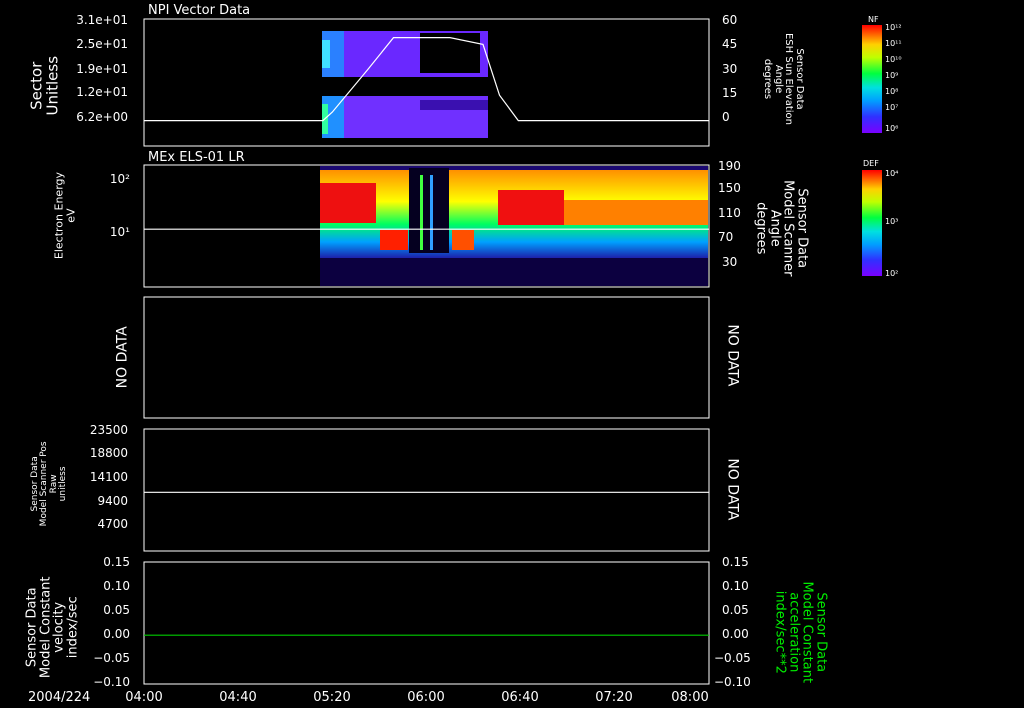  Describe the element at coordinates (102, 117) in the screenshot. I see `ytick: 6.2e+00` at that location.